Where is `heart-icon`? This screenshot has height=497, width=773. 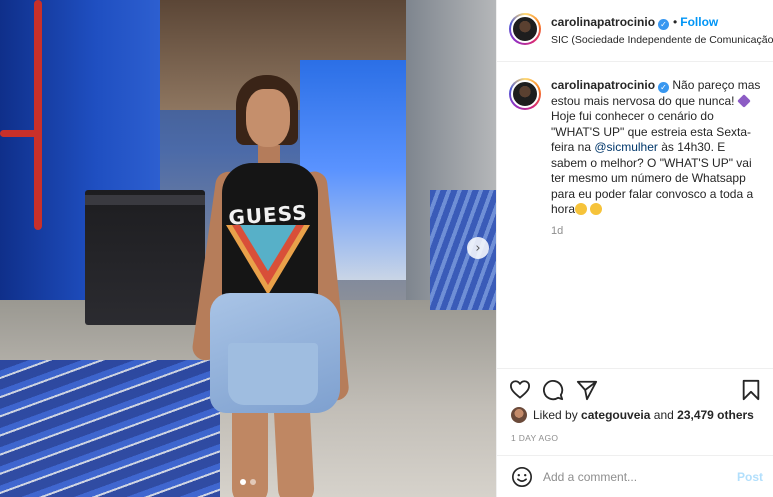
heart-icon is located at coordinates (520, 390).